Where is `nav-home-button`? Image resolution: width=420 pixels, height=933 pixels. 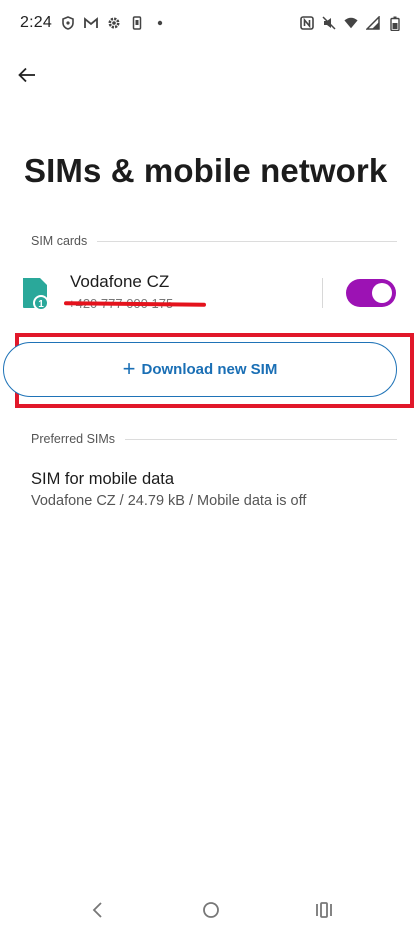 nav-home-button is located at coordinates (211, 910).